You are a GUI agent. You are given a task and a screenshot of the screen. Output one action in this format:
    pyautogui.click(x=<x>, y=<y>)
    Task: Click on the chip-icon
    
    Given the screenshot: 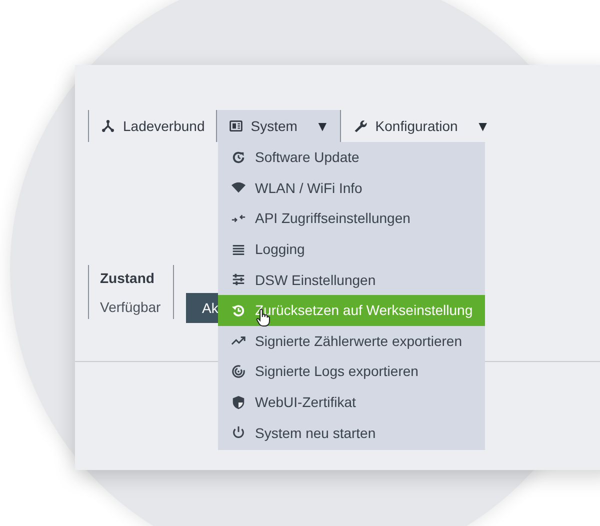 What is the action you would take?
    pyautogui.click(x=235, y=126)
    